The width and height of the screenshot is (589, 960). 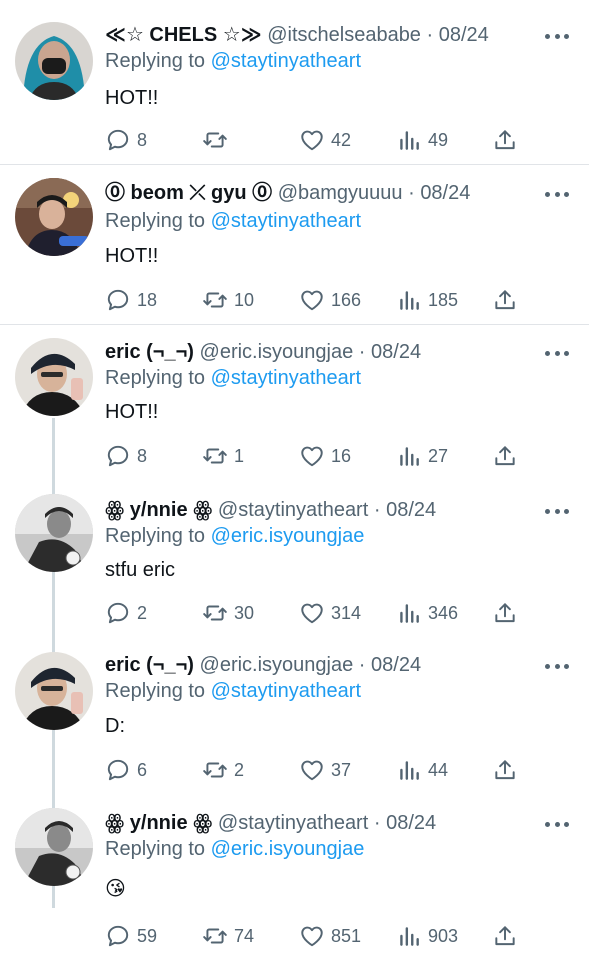 I want to click on reply-button: 18, so click(x=131, y=300).